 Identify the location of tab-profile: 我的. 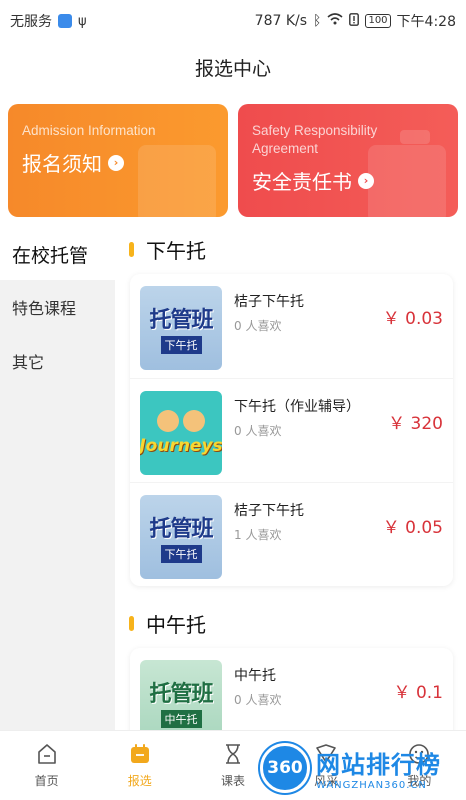
(419, 765).